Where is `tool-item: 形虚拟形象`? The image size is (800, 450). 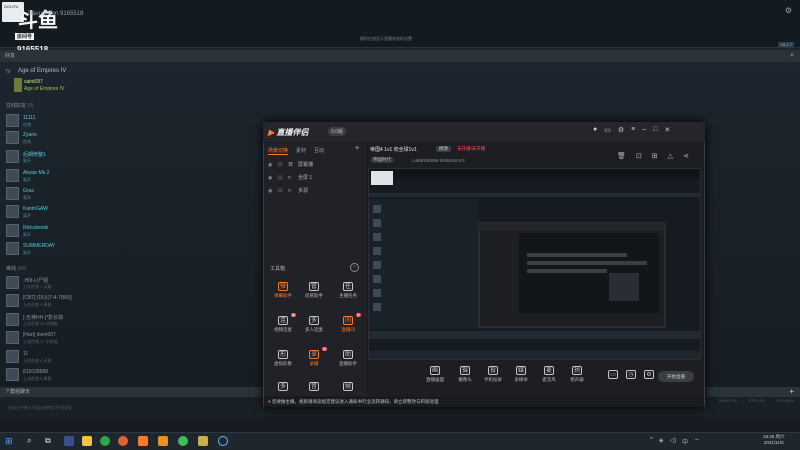 tool-item: 形虚拟形象 is located at coordinates (283, 361).